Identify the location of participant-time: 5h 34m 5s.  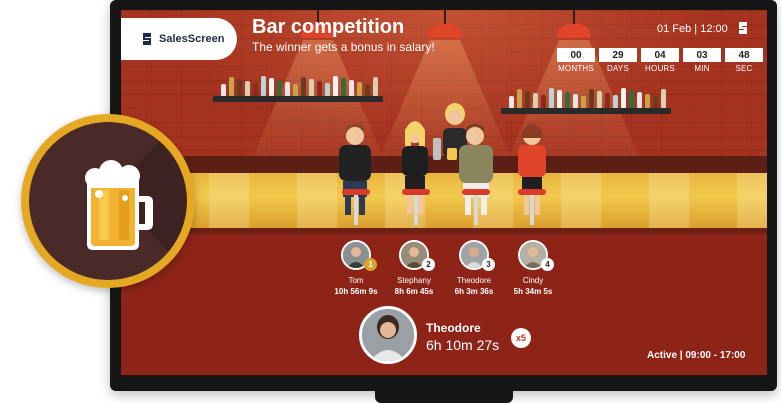
(533, 291).